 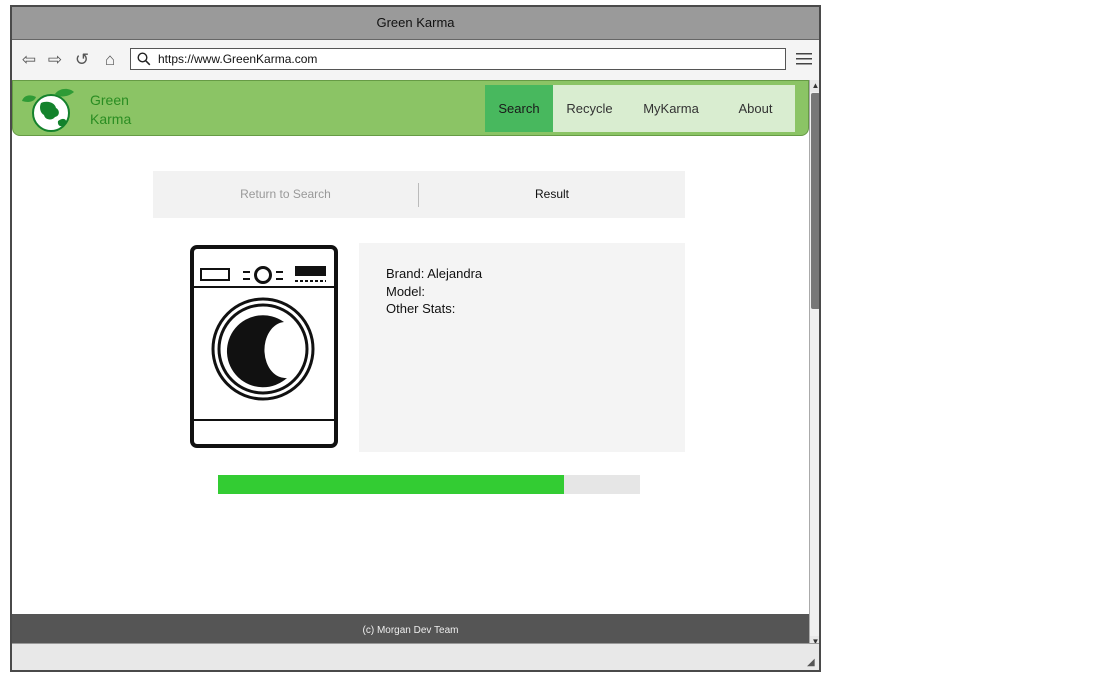 What do you see at coordinates (519, 108) in the screenshot?
I see `nav-tab-search: Search` at bounding box center [519, 108].